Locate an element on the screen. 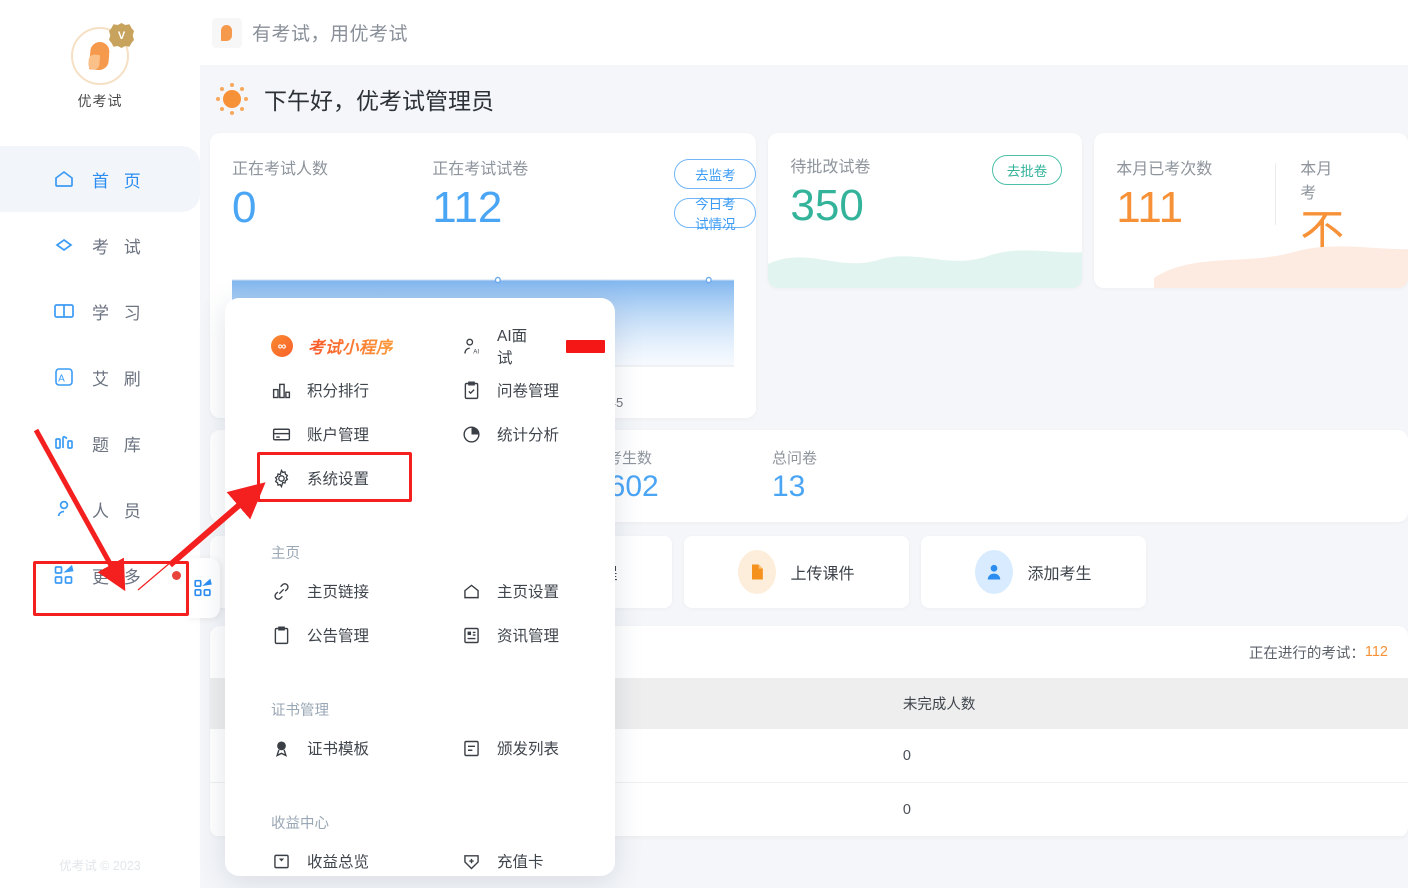 Image resolution: width=1408 pixels, height=888 pixels. menu-item-label: 资讯管理 is located at coordinates (528, 636).